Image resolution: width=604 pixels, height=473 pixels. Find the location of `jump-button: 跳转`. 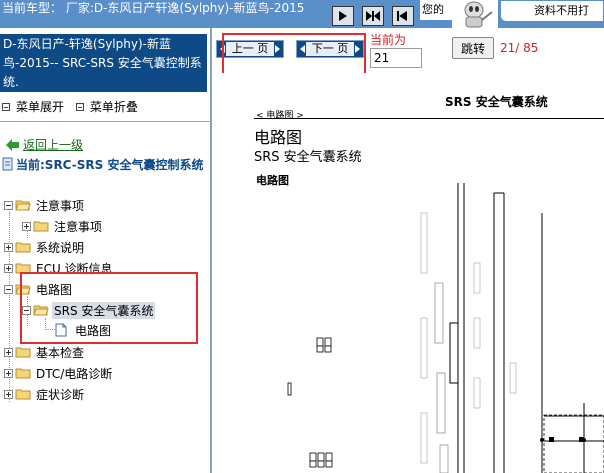

jump-button: 跳转 is located at coordinates (473, 48).